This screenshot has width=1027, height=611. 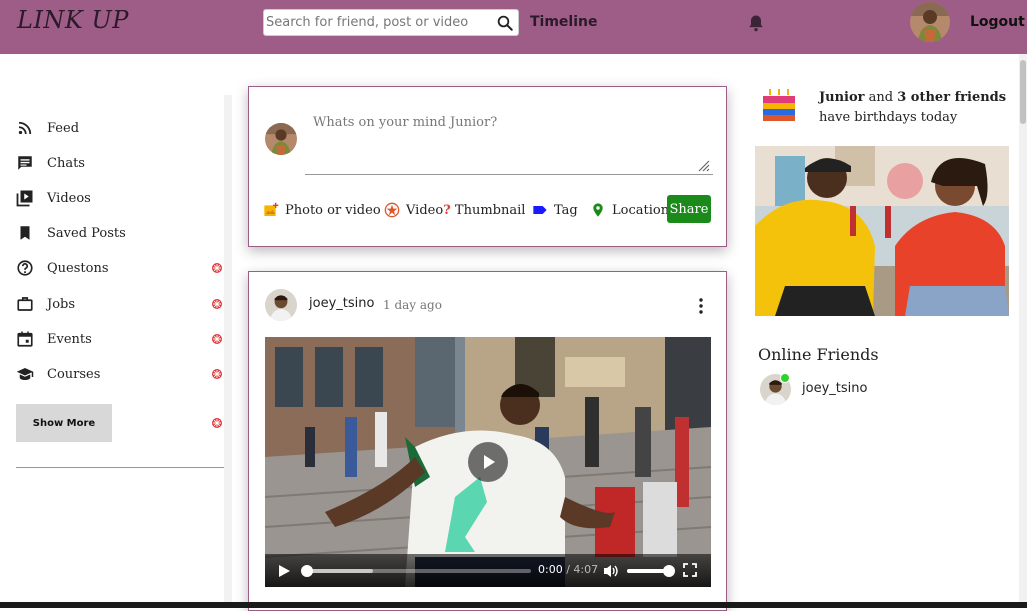 I want to click on birthday-ad-image, so click(x=882, y=231).